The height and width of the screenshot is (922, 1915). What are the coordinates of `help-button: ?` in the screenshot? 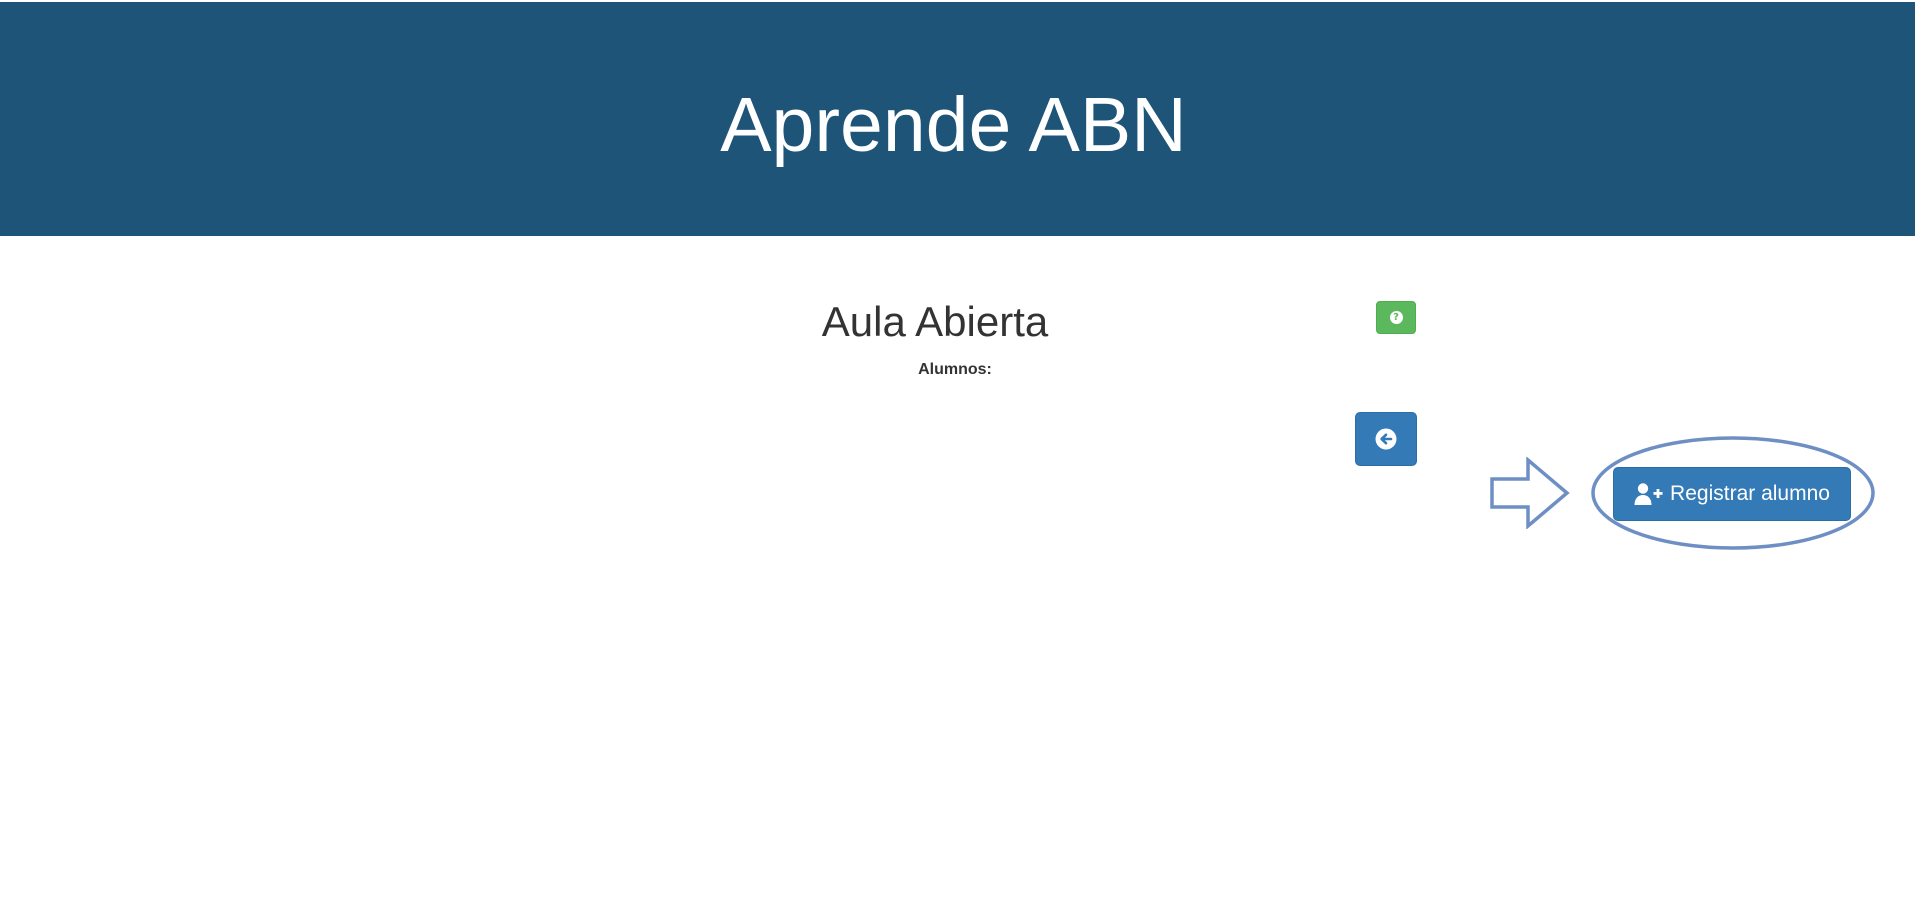 It's located at (1396, 317).